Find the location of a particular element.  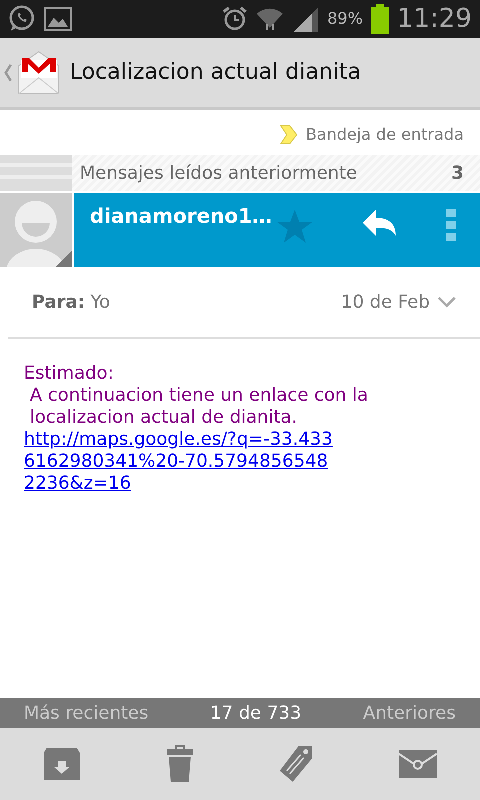

stacked-messages-icon is located at coordinates (36, 173).